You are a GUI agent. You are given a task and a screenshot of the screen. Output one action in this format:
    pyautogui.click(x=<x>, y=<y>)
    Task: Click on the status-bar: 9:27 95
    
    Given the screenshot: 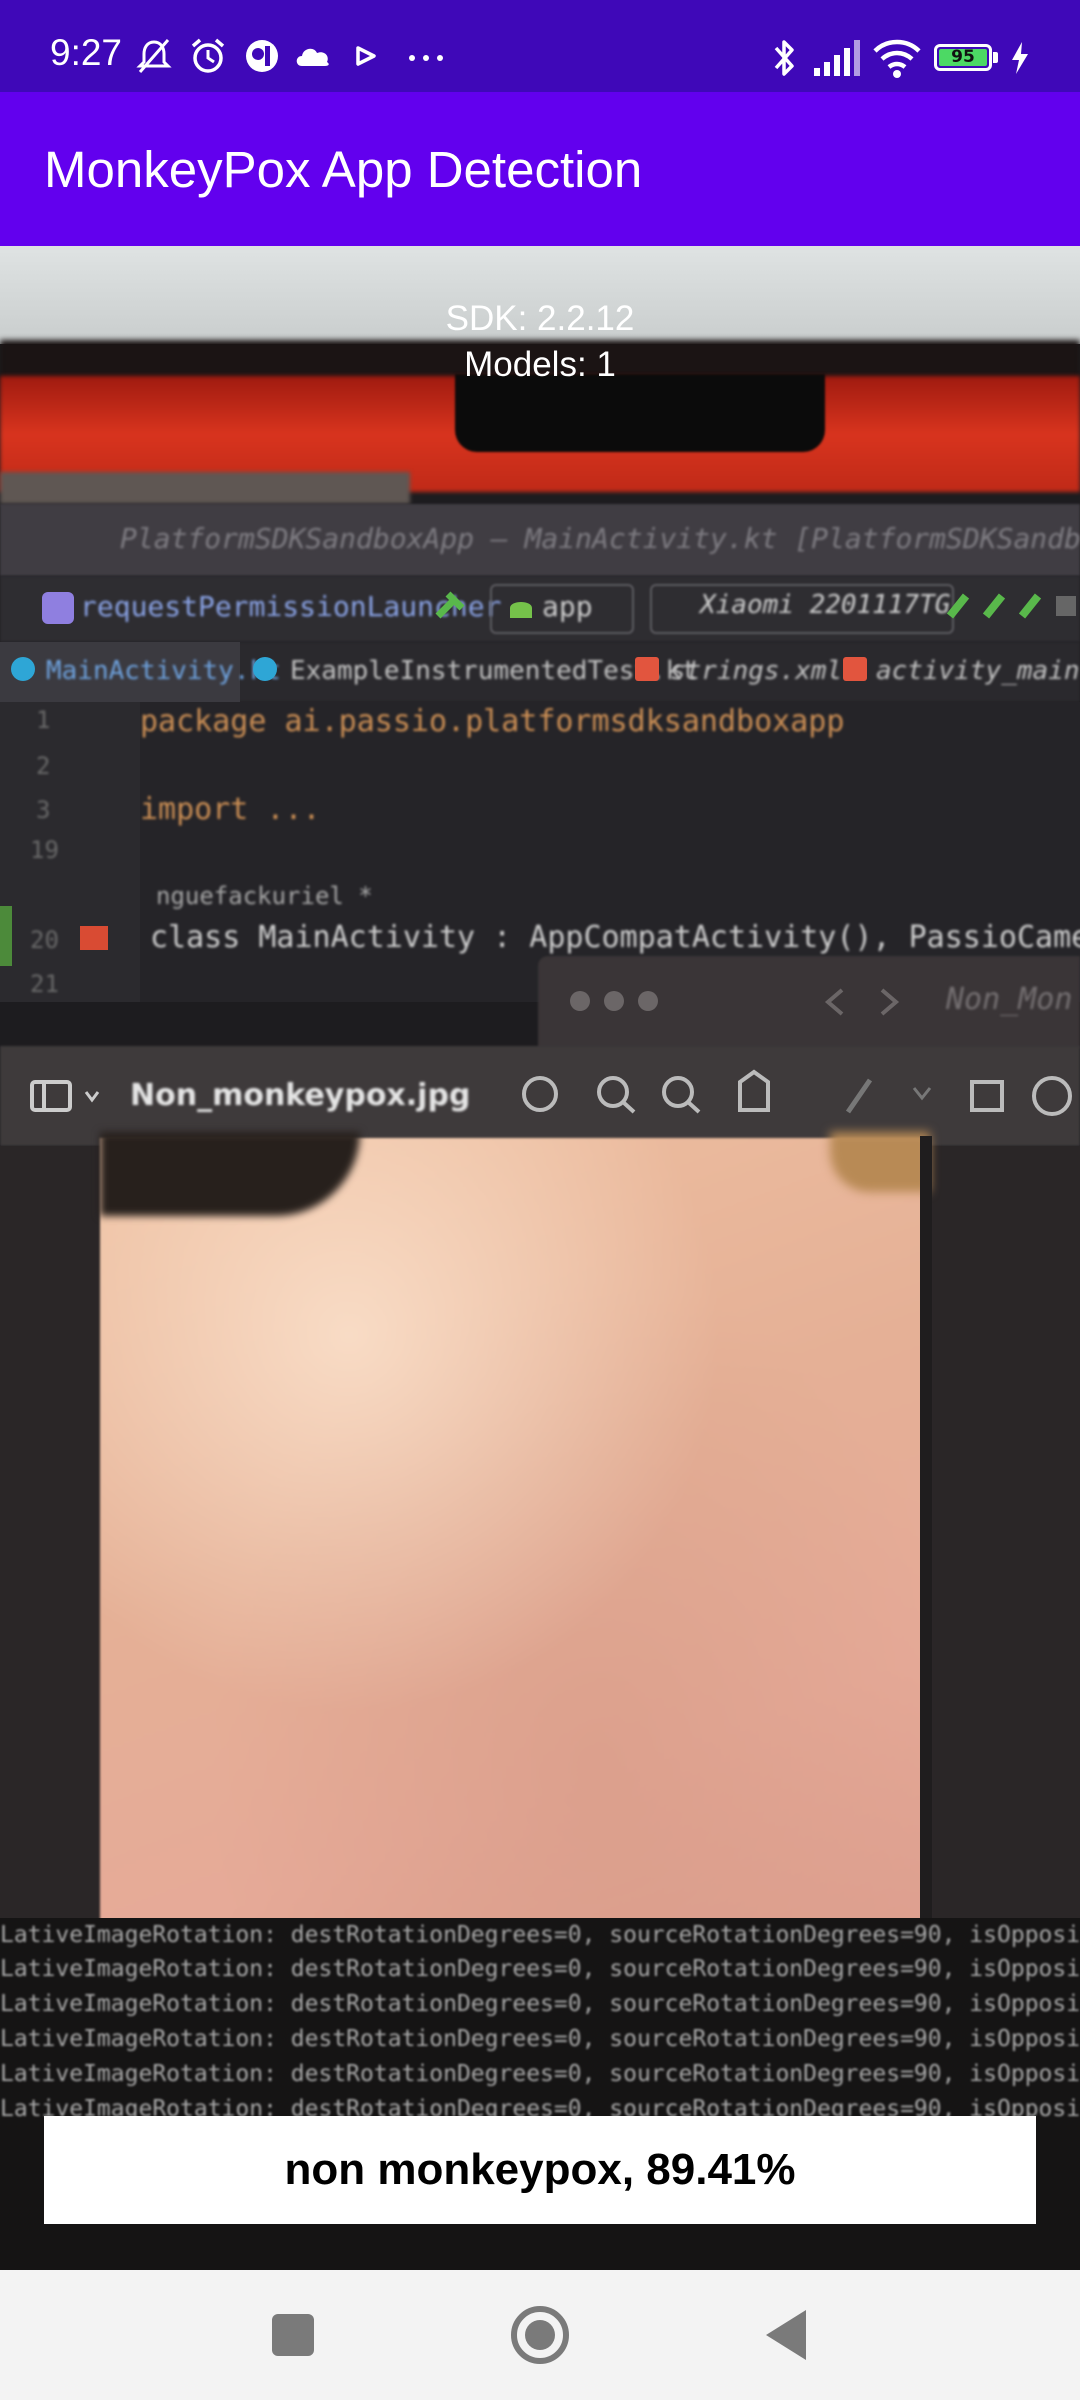 What is the action you would take?
    pyautogui.click(x=540, y=46)
    